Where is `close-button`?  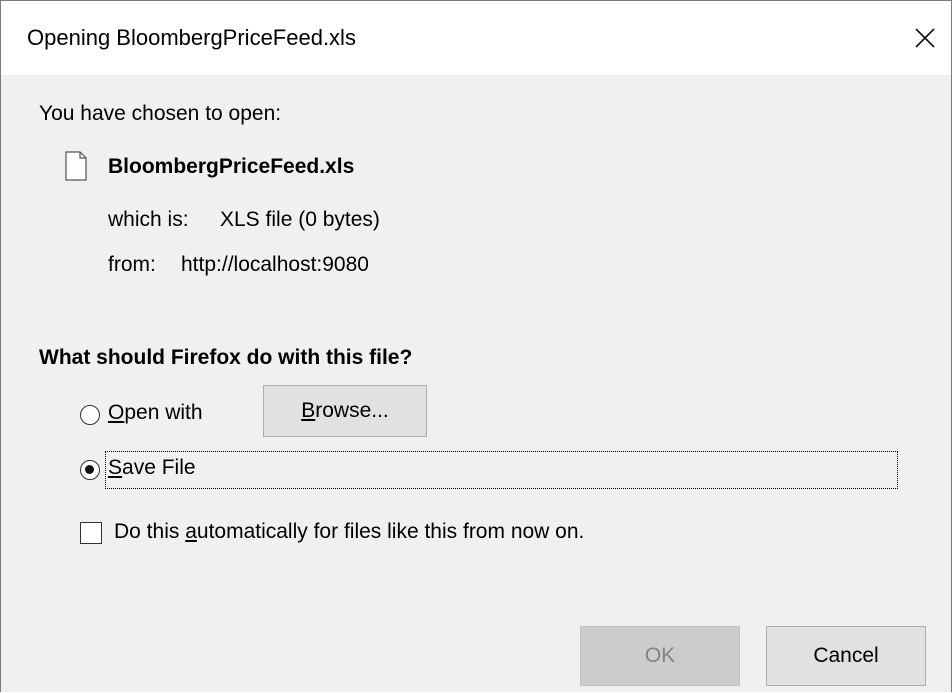 close-button is located at coordinates (925, 38).